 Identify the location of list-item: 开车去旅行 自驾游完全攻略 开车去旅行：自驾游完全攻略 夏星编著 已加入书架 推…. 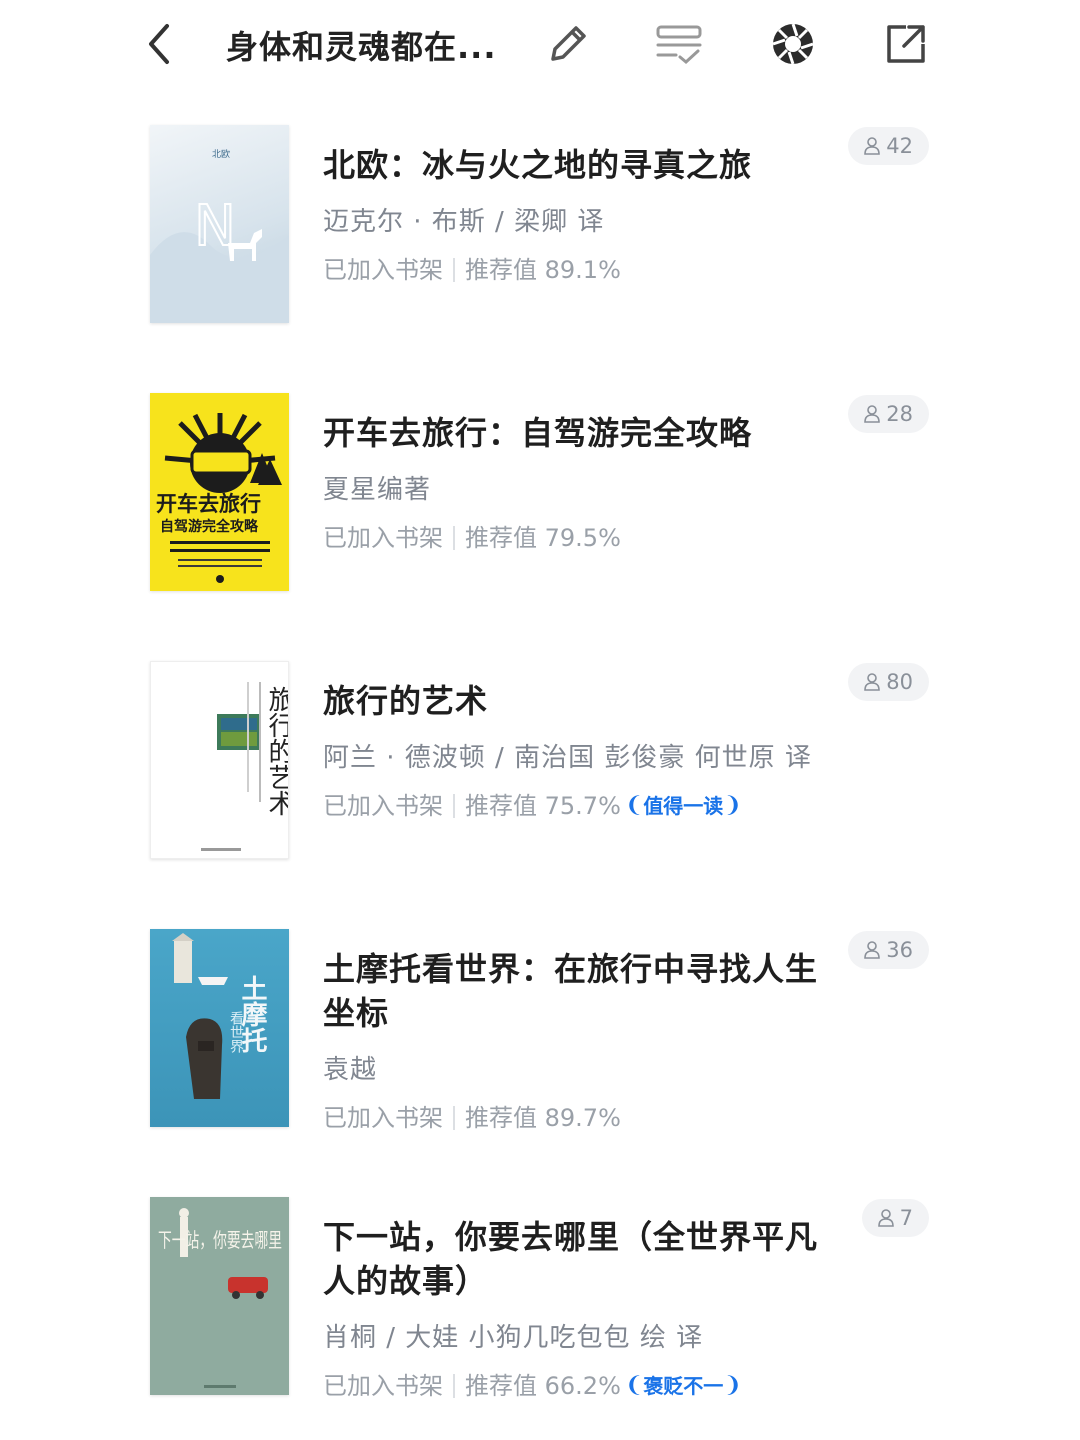
(540, 493).